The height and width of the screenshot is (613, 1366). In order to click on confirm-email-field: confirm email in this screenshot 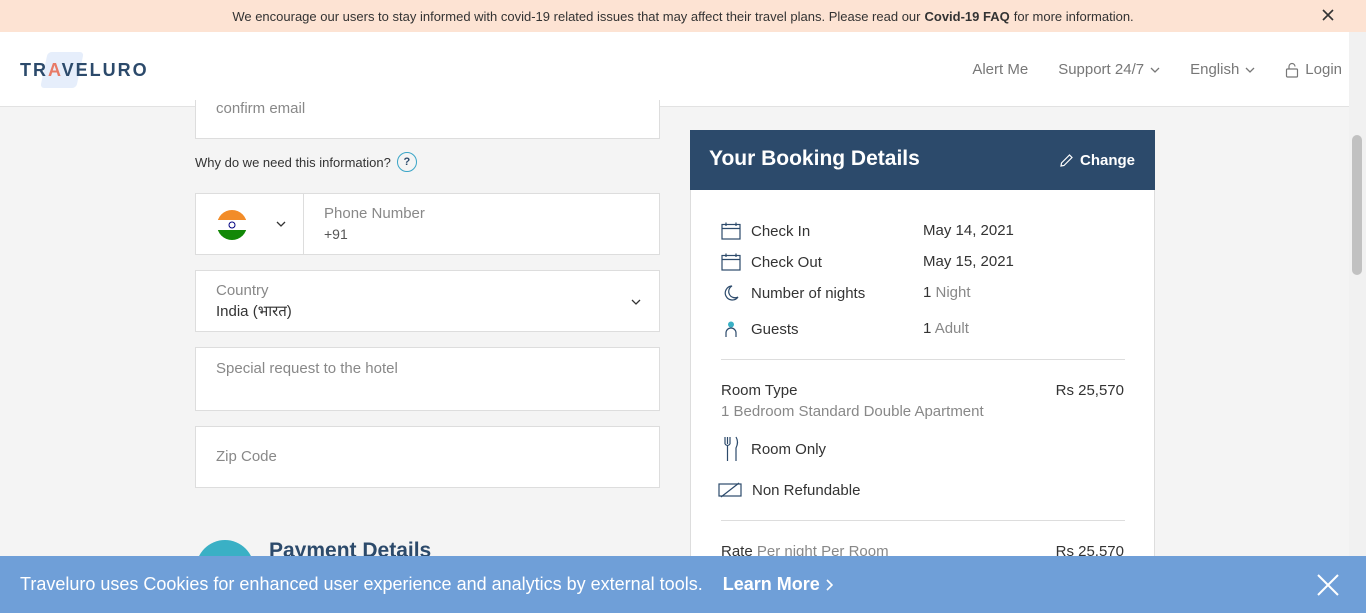, I will do `click(427, 119)`.